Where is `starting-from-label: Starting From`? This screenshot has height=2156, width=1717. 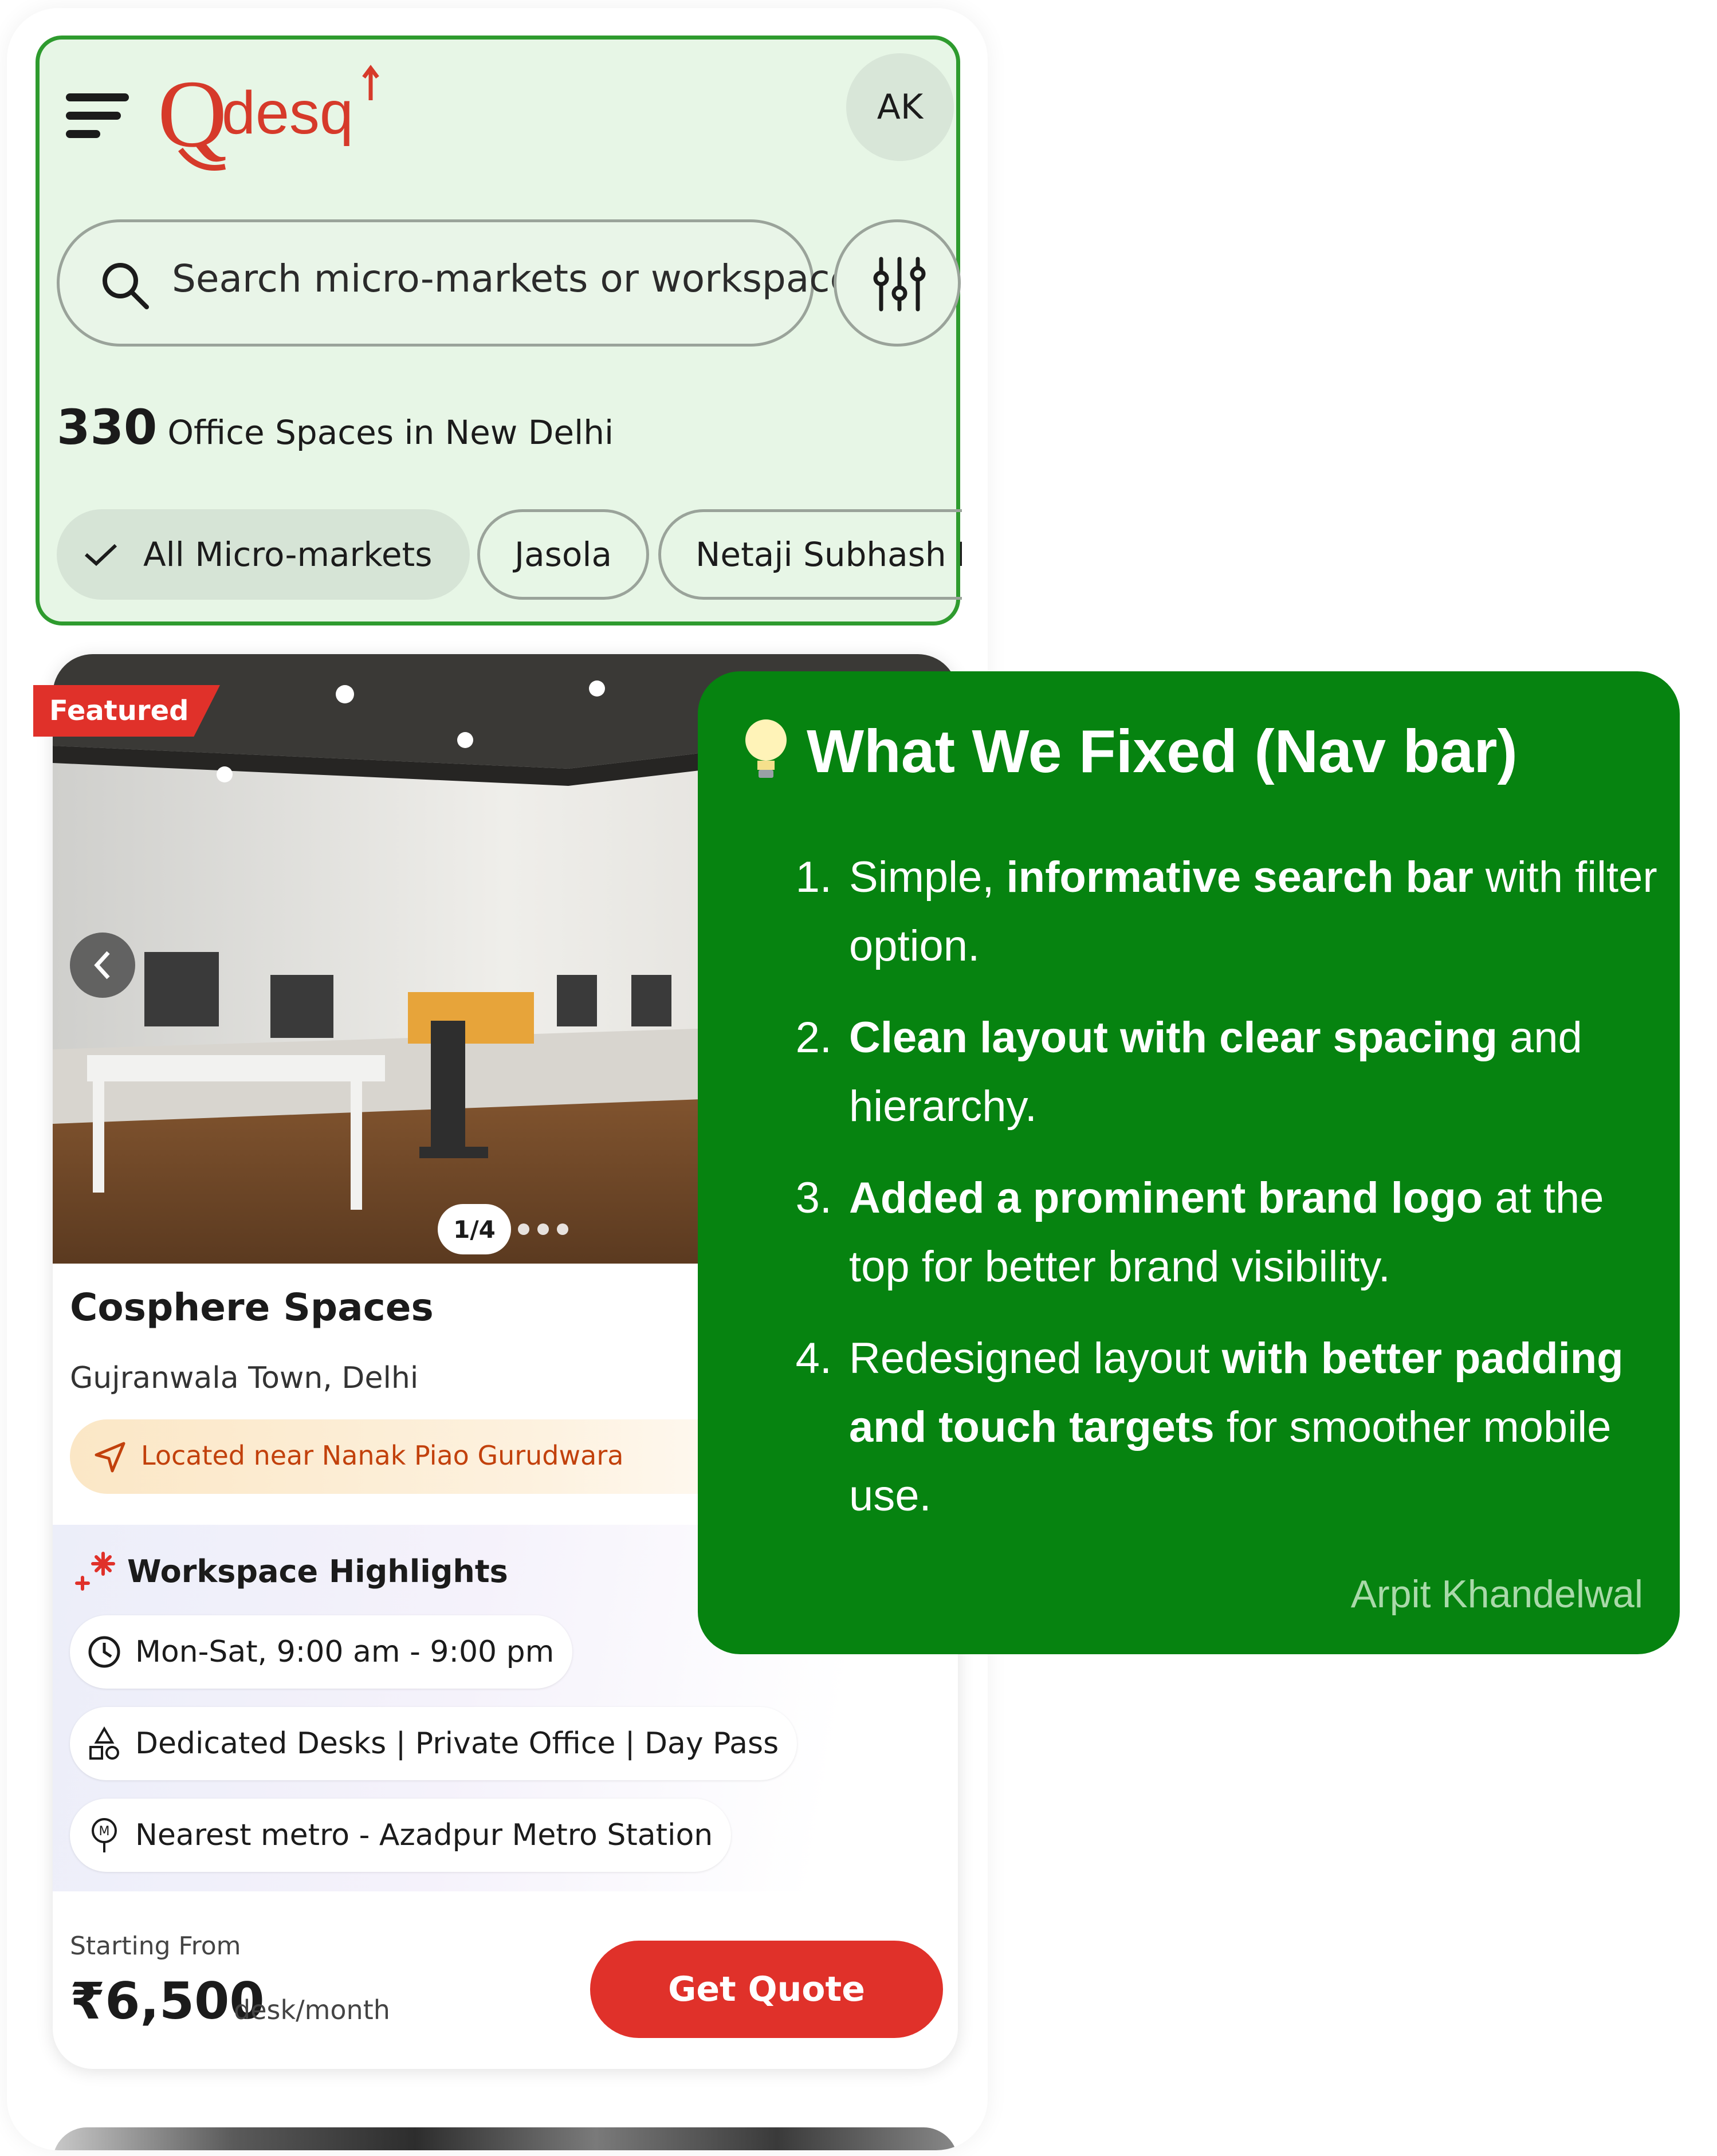 starting-from-label: Starting From is located at coordinates (155, 1946).